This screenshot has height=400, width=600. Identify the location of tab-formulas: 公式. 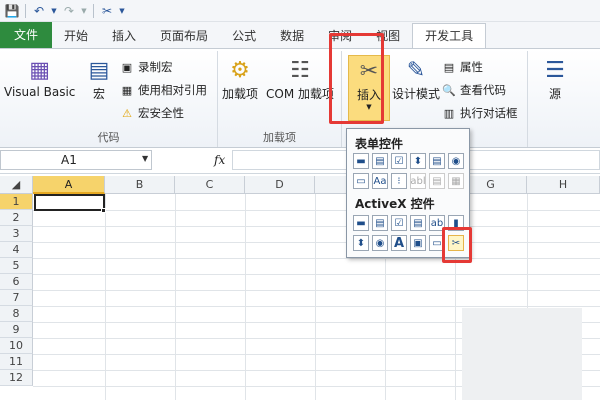
(244, 36).